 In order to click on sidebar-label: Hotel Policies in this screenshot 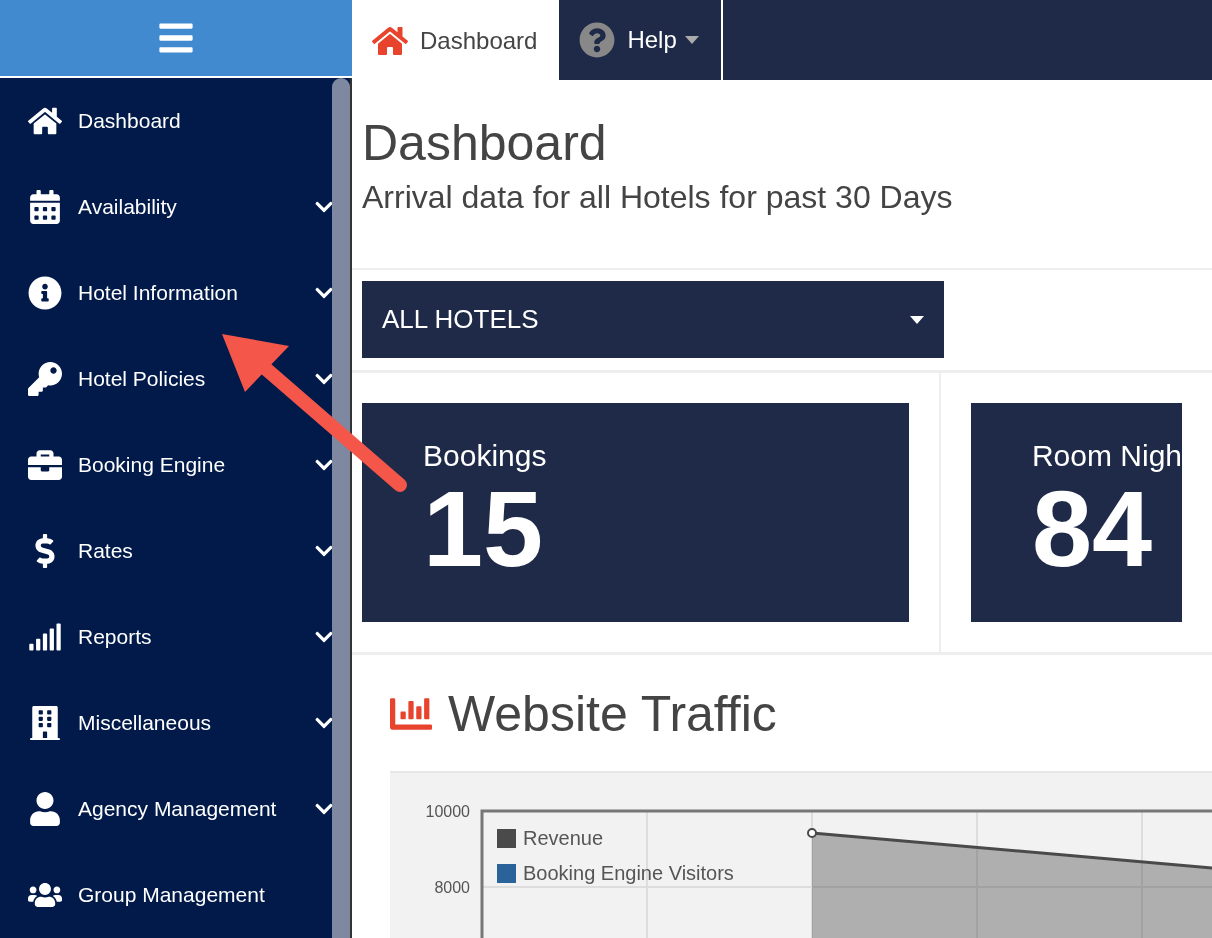, I will do `click(142, 379)`.